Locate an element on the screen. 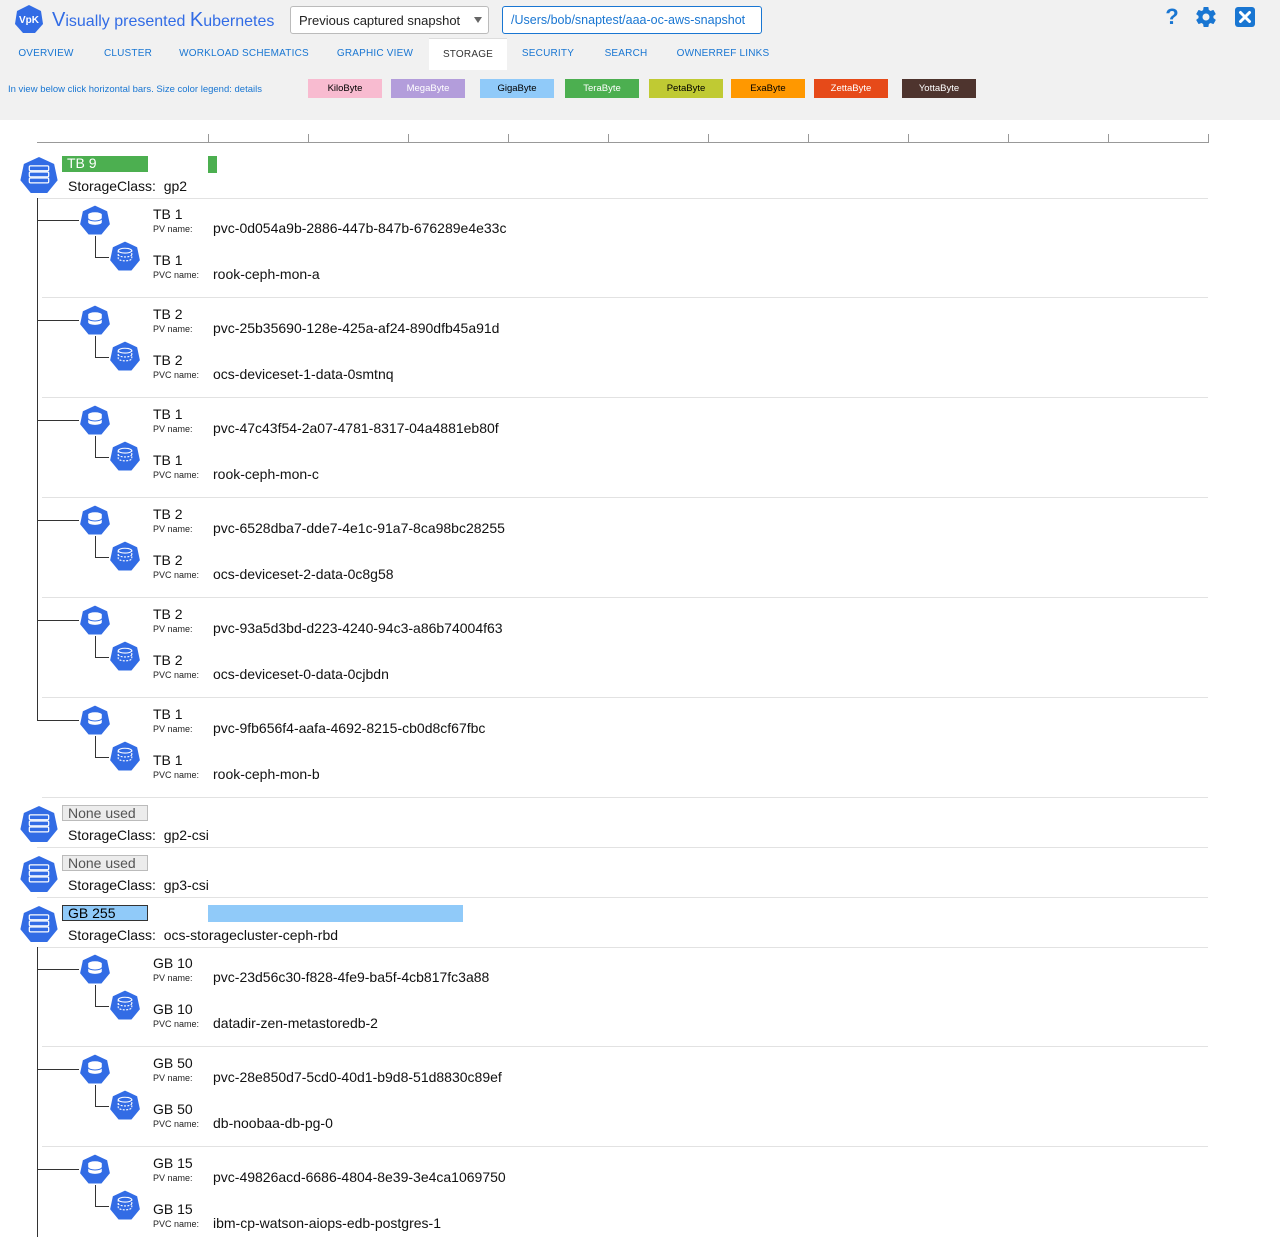 The height and width of the screenshot is (1237, 1280). help-icon: ? is located at coordinates (1172, 17).